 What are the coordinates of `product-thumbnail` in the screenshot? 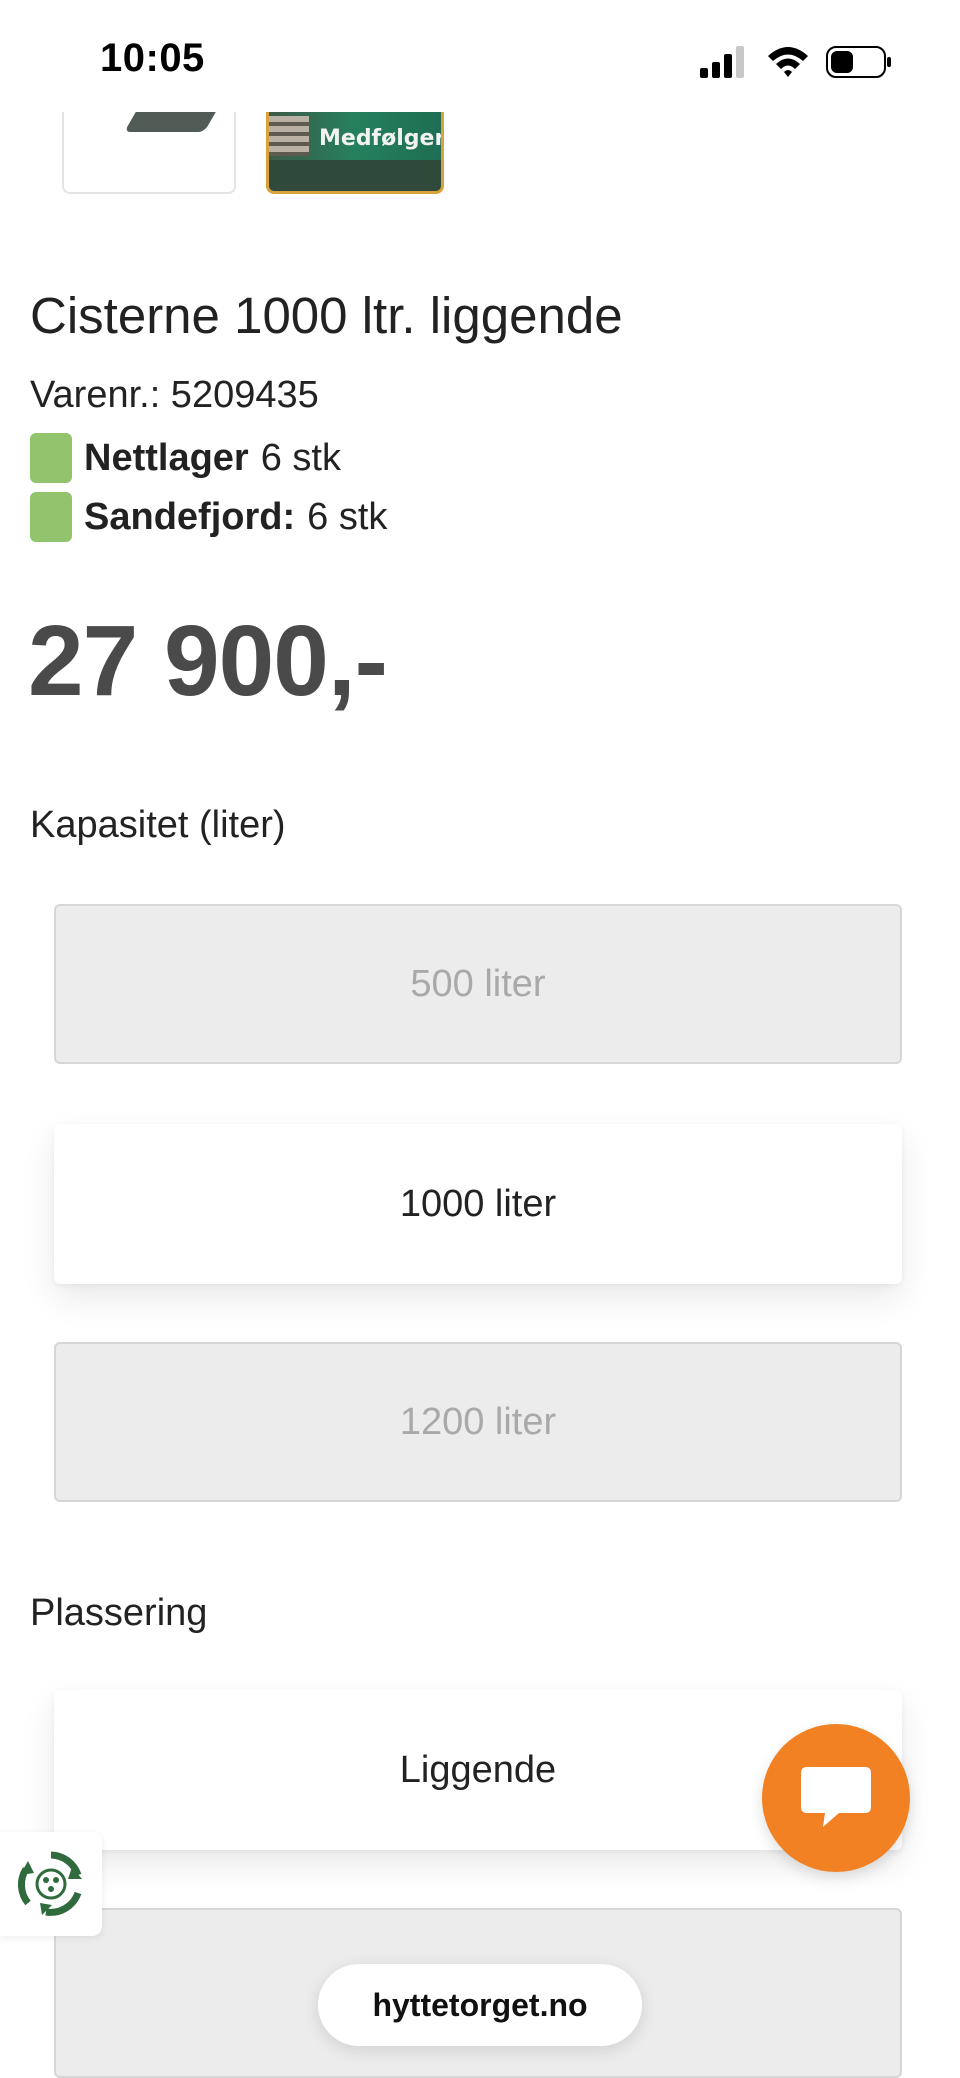 It's located at (149, 153).